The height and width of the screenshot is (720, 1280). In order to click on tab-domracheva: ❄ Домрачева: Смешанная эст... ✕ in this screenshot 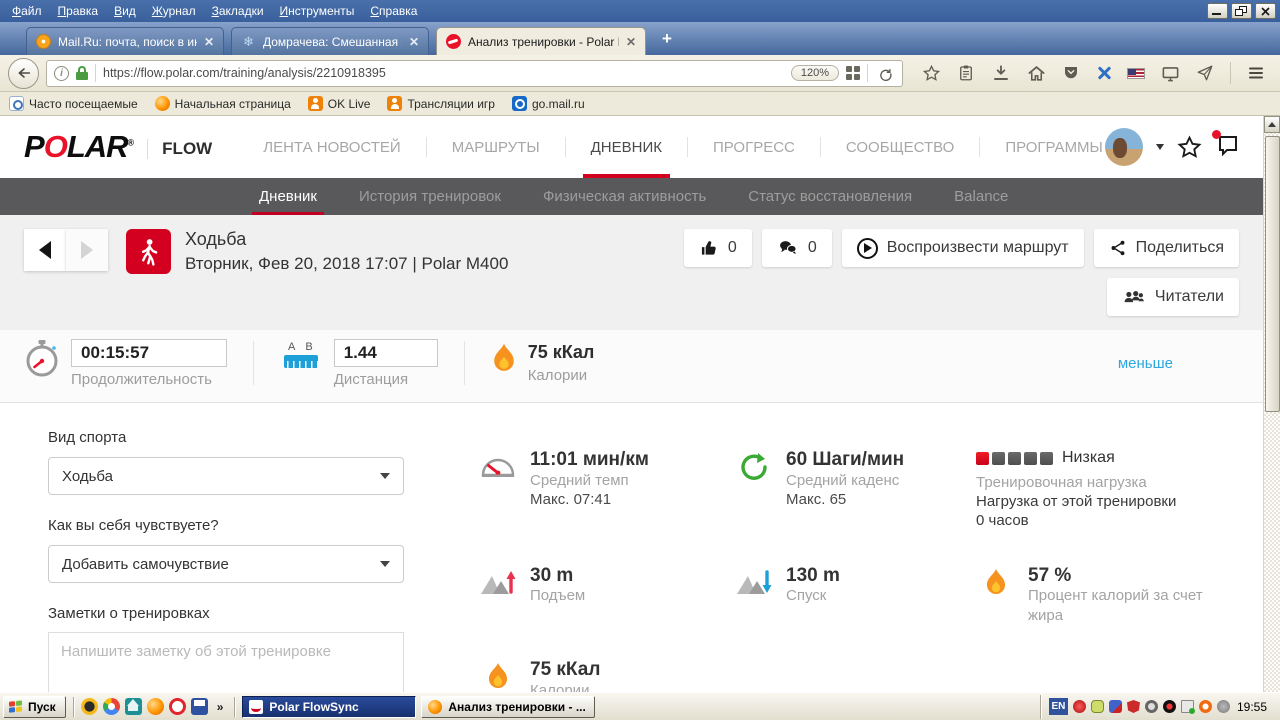, I will do `click(330, 41)`.